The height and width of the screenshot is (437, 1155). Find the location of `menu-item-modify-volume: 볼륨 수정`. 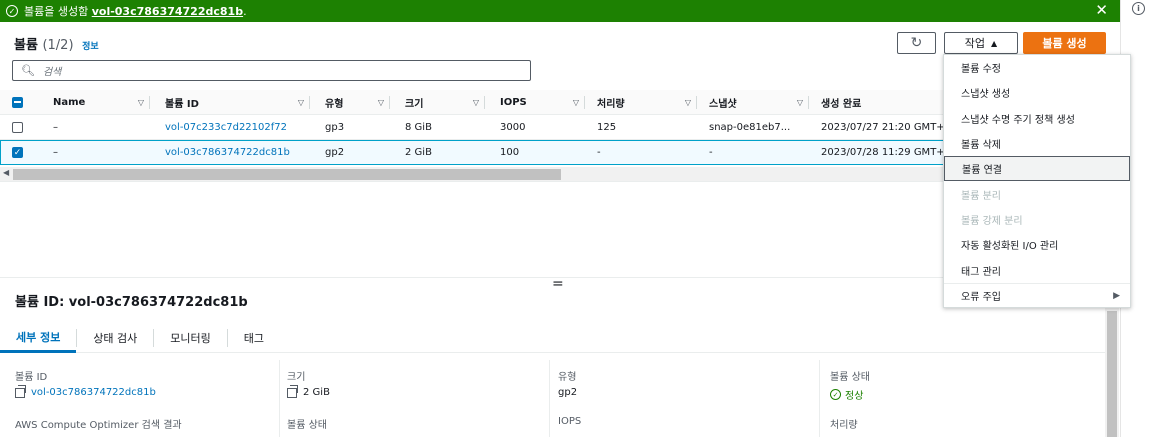

menu-item-modify-volume: 볼륨 수정 is located at coordinates (1037, 67).